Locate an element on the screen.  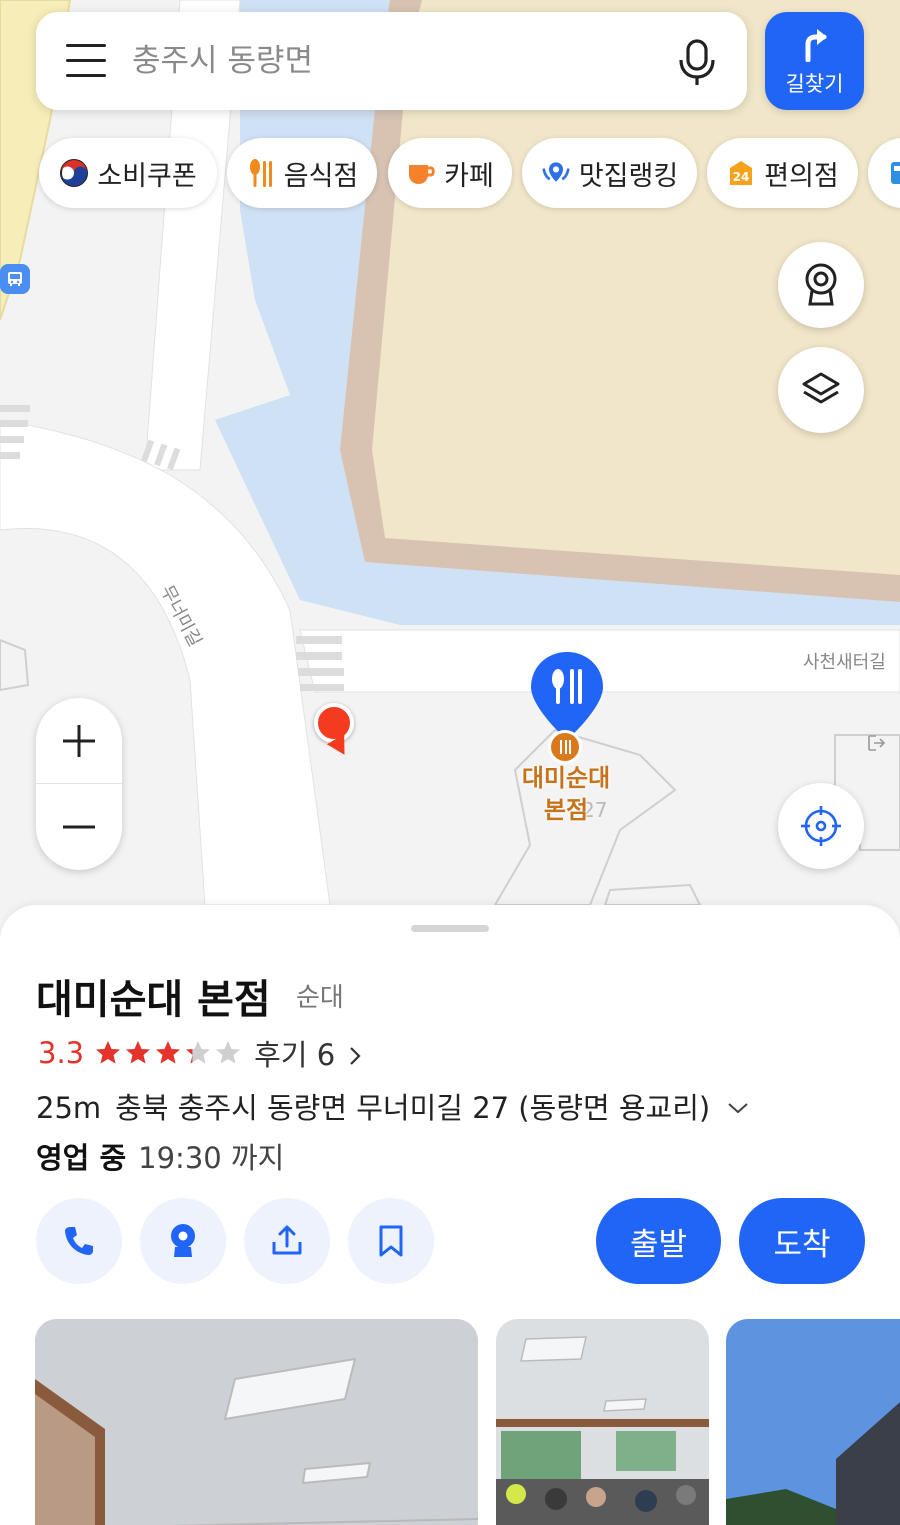
minus-icon is located at coordinates (79, 827).